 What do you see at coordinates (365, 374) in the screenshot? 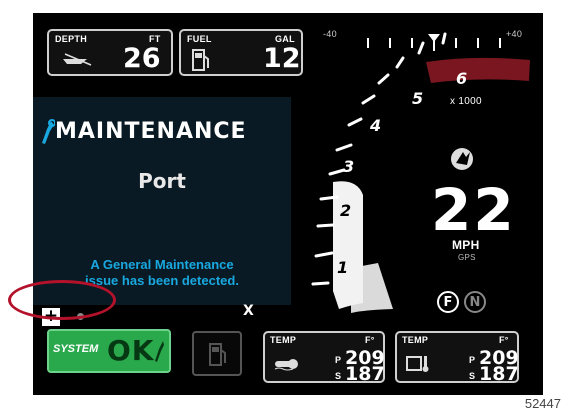
I see `temp-water-starboard-value: 187` at bounding box center [365, 374].